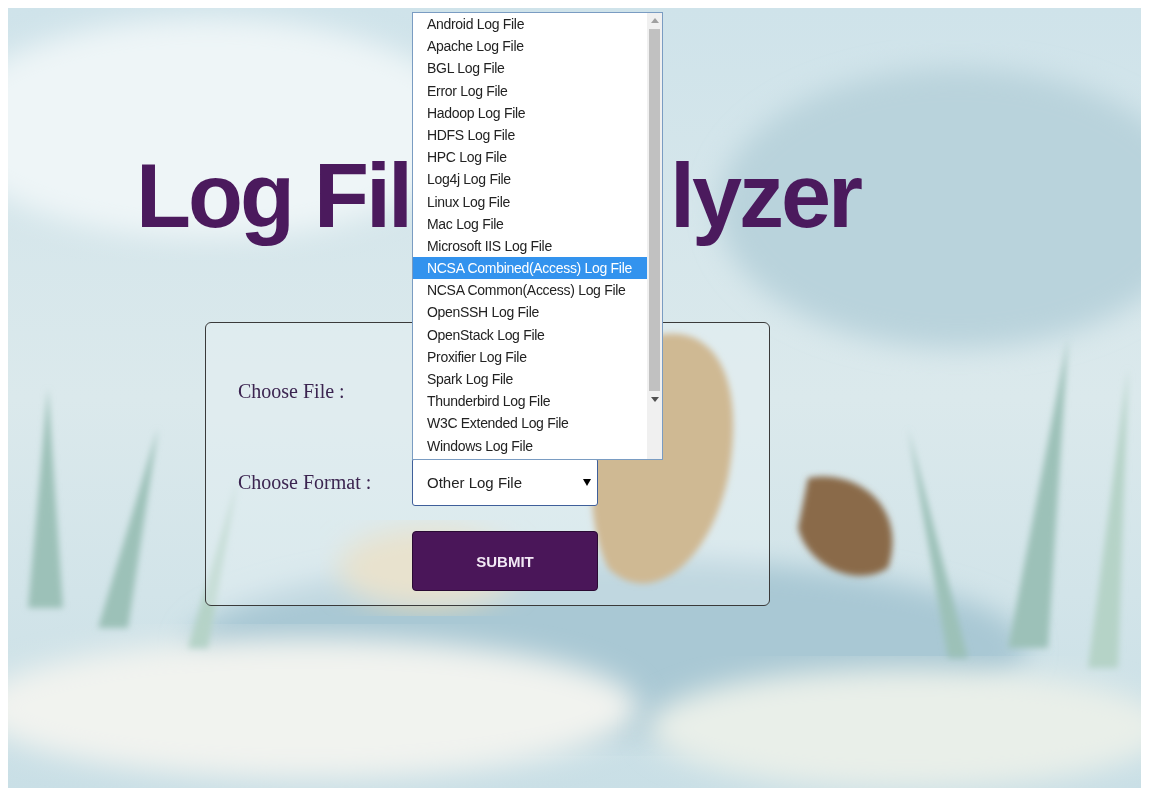  What do you see at coordinates (530, 312) in the screenshot?
I see `dropdown-option: OpenSSH Log File` at bounding box center [530, 312].